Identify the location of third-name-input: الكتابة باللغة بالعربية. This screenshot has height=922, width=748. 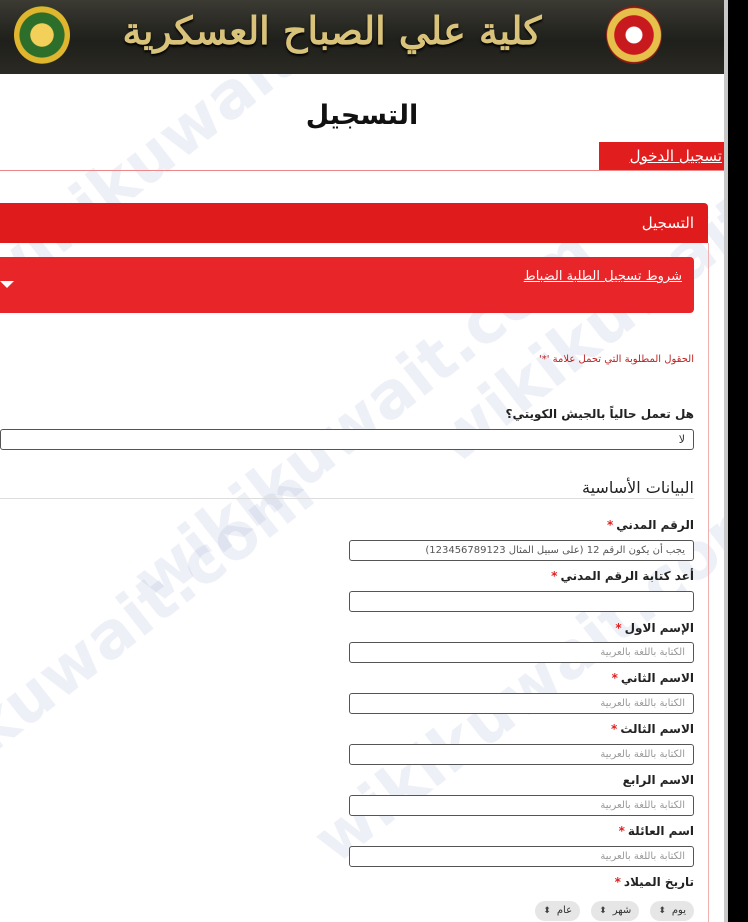
(521, 754).